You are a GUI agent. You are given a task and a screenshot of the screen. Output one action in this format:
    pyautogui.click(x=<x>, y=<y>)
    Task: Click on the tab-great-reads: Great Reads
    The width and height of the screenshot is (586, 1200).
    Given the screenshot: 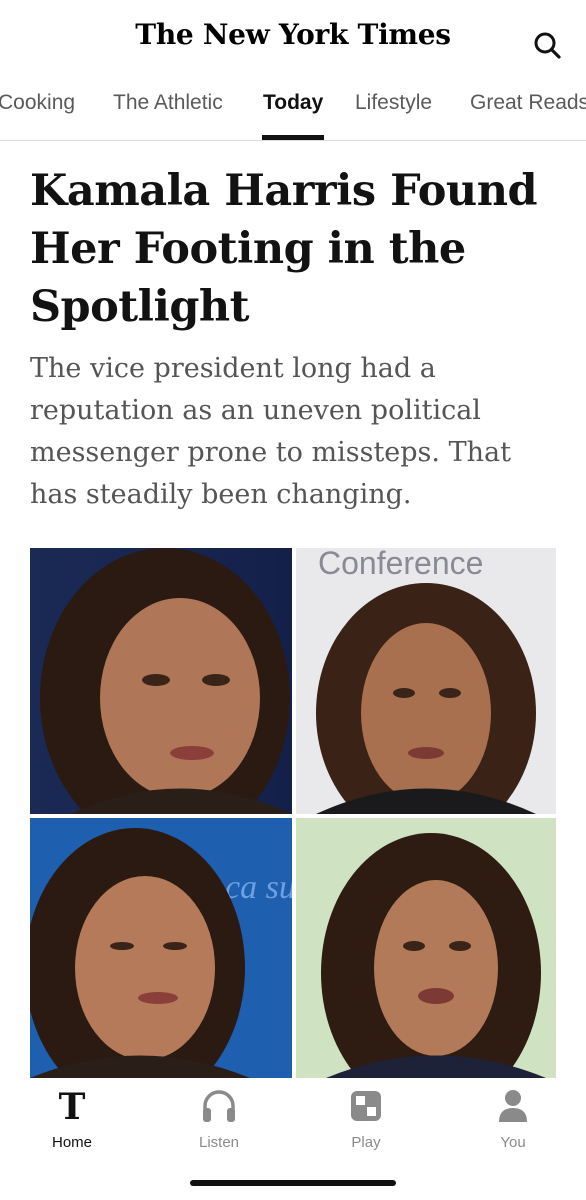 What is the action you would take?
    pyautogui.click(x=528, y=110)
    